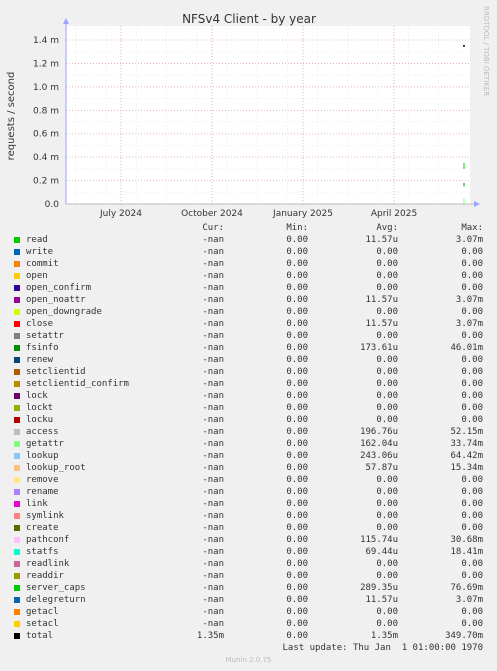 The image size is (497, 671). I want to click on legend-avg: 173.61u, so click(379, 348).